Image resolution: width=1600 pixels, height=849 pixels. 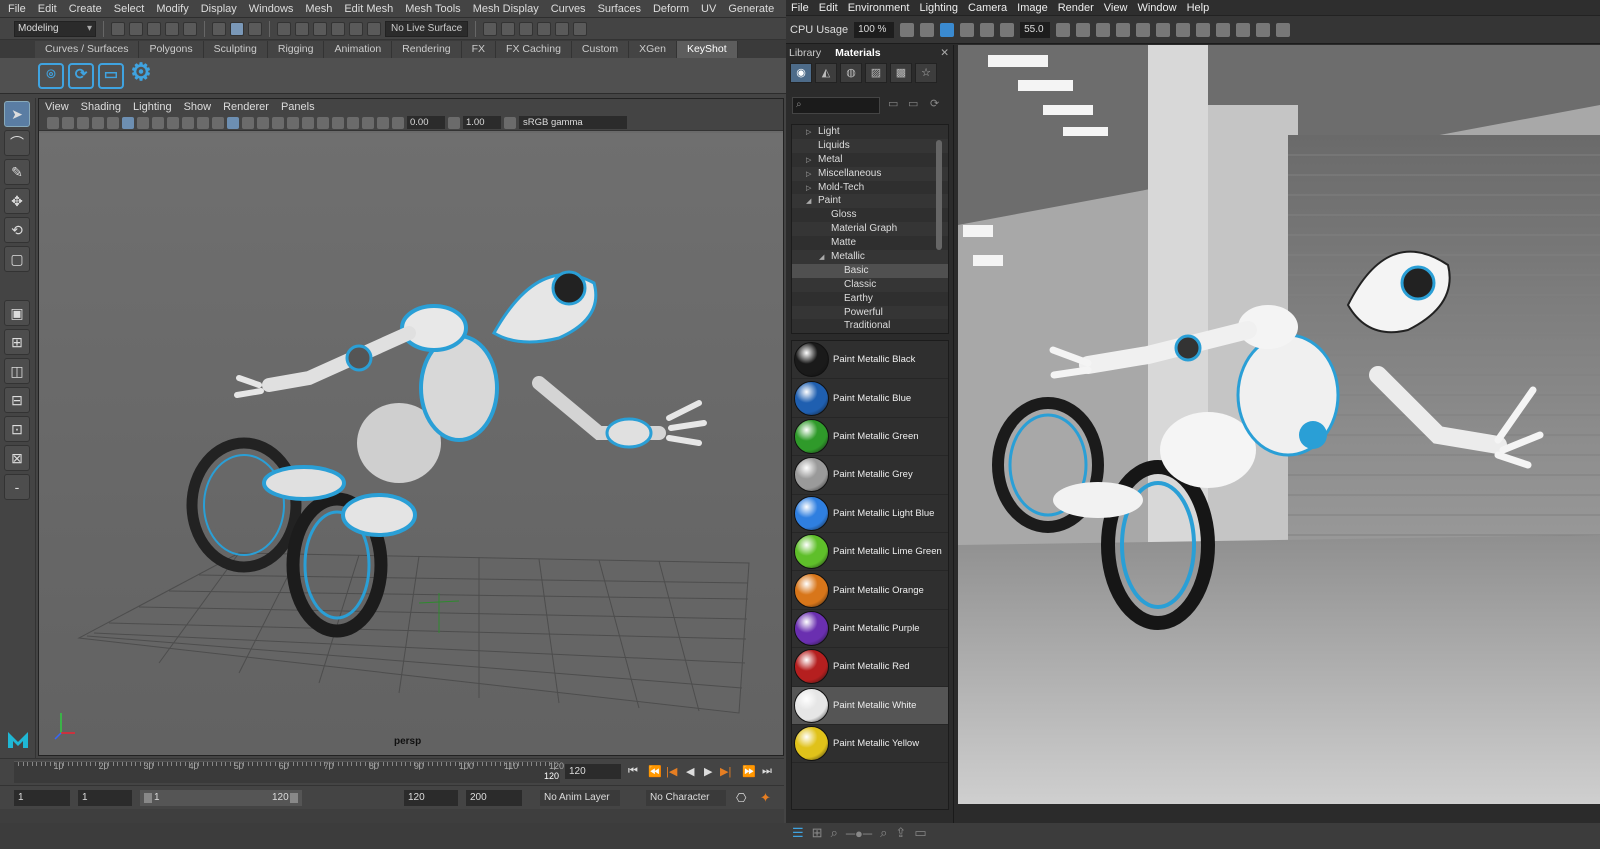 I want to click on tree-item: Powerful, so click(x=870, y=312).